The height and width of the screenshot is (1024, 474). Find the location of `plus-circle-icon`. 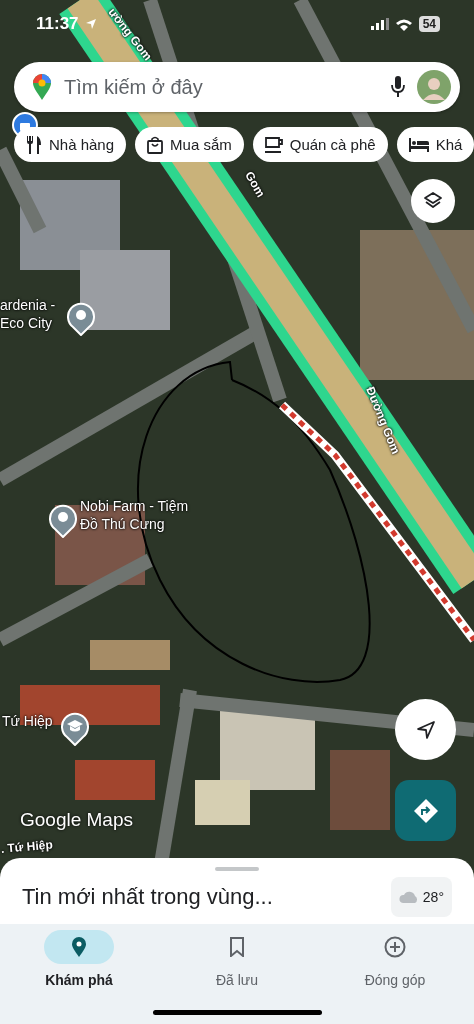

plus-circle-icon is located at coordinates (395, 947).